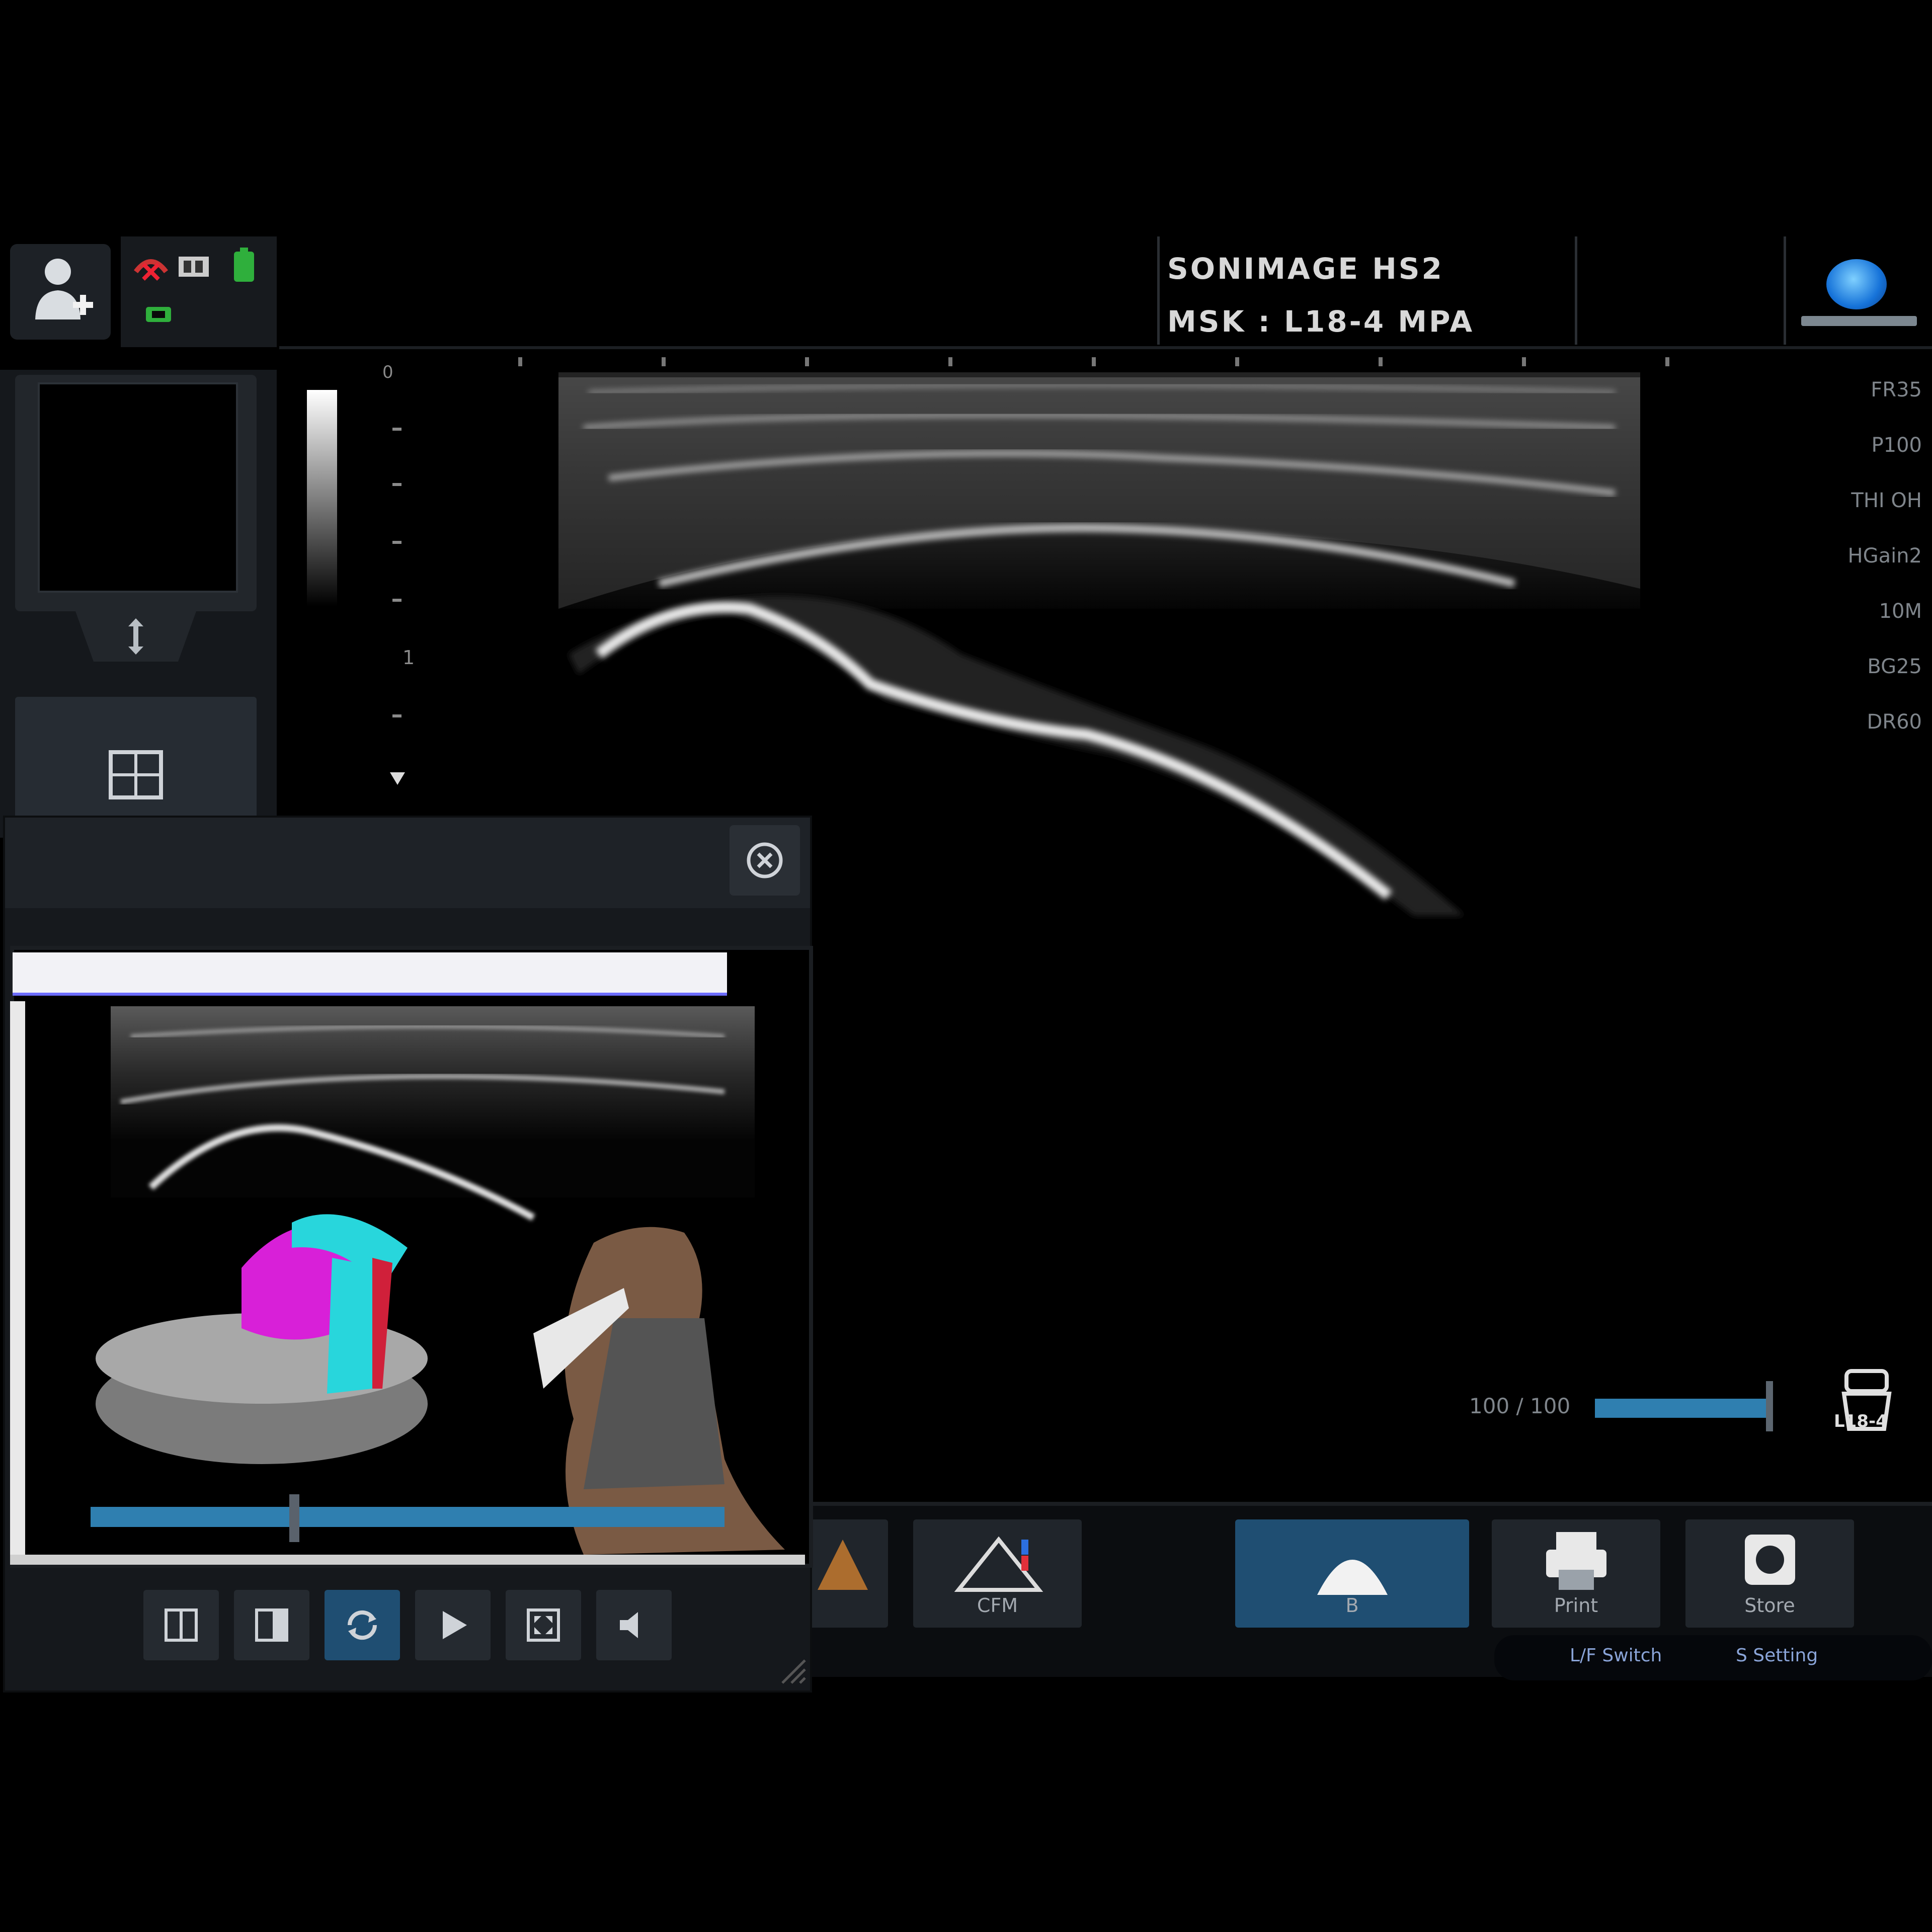 The height and width of the screenshot is (1932, 1932). What do you see at coordinates (1770, 1560) in the screenshot?
I see `store-icon` at bounding box center [1770, 1560].